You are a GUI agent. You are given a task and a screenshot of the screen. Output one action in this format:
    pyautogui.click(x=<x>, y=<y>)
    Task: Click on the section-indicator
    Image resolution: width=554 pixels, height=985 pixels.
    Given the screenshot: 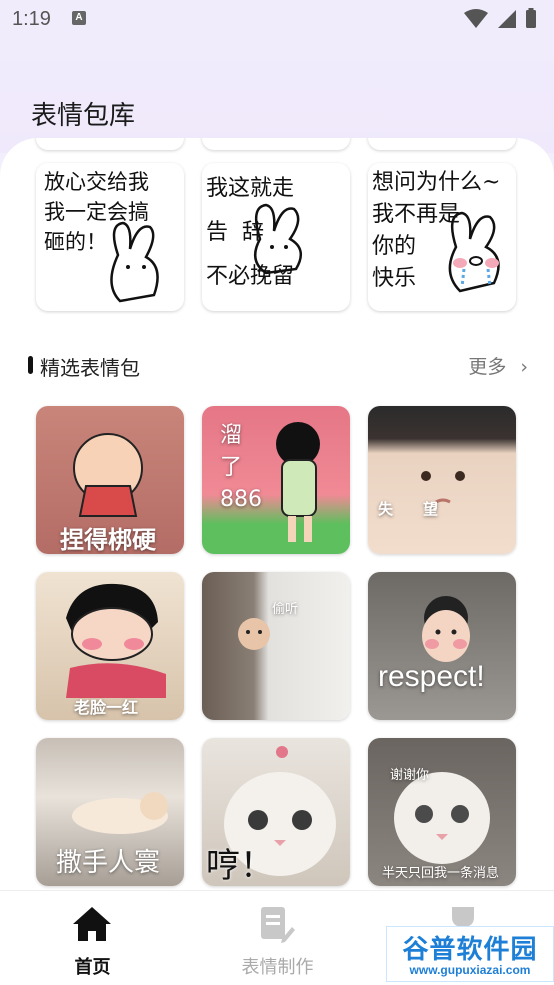 What is the action you would take?
    pyautogui.click(x=30, y=365)
    